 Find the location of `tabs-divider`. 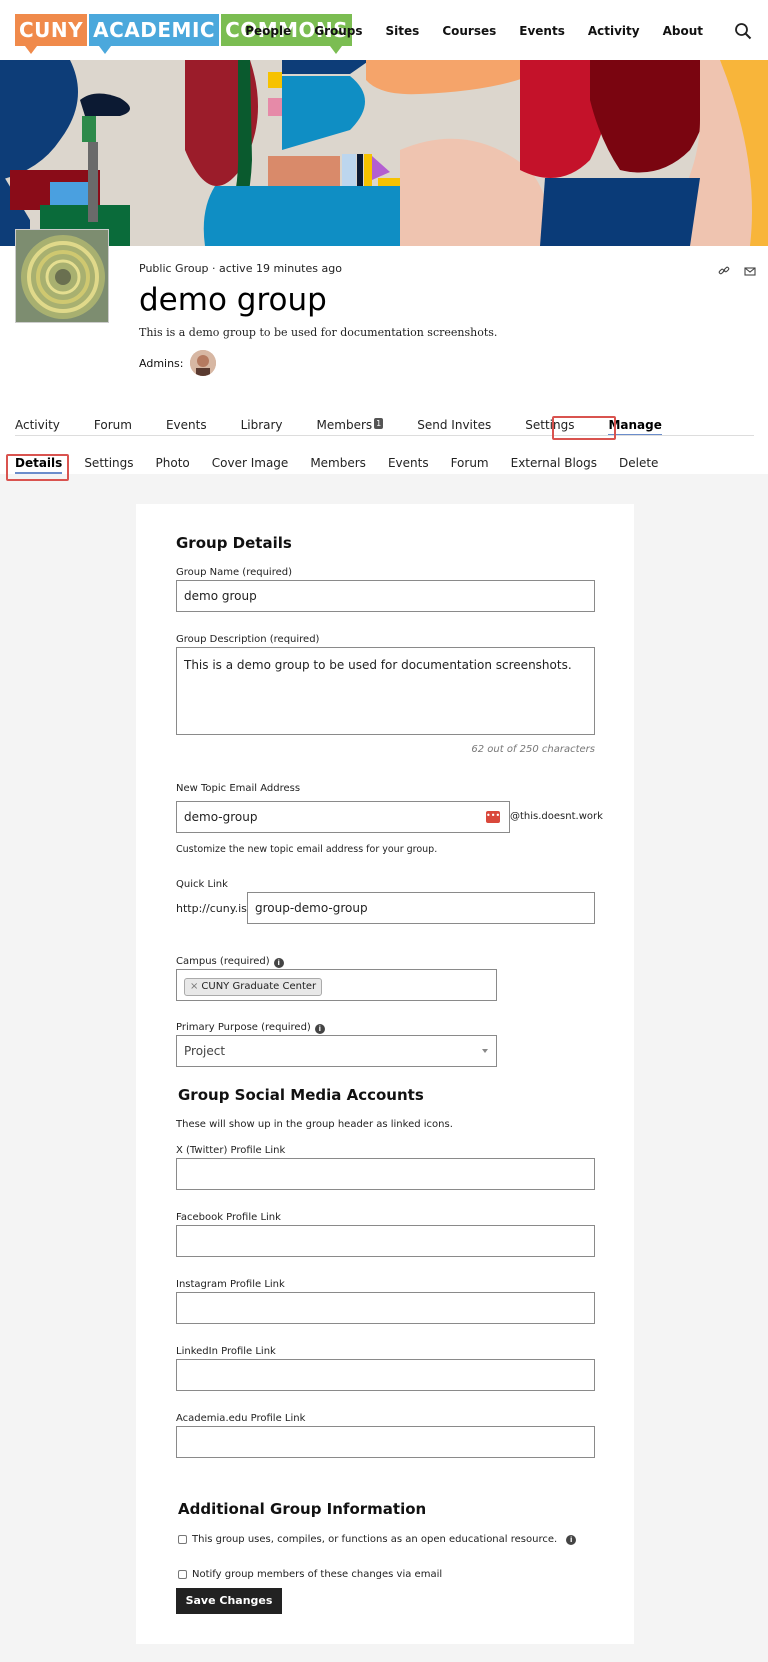

tabs-divider is located at coordinates (384, 435).